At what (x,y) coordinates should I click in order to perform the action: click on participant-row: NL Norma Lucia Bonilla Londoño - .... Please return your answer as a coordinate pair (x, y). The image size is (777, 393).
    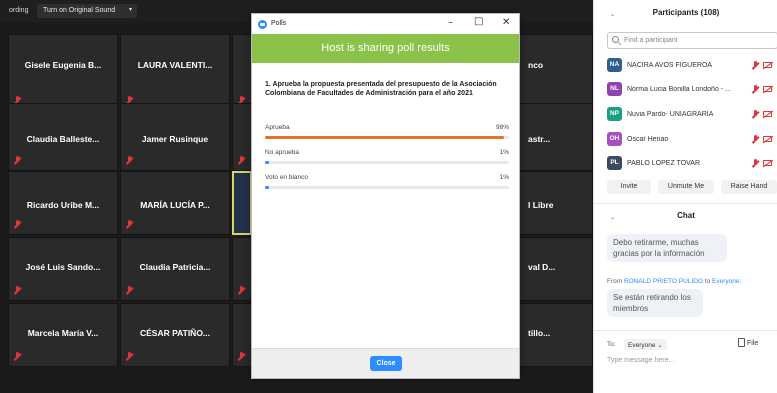
    Looking at the image, I should click on (692, 90).